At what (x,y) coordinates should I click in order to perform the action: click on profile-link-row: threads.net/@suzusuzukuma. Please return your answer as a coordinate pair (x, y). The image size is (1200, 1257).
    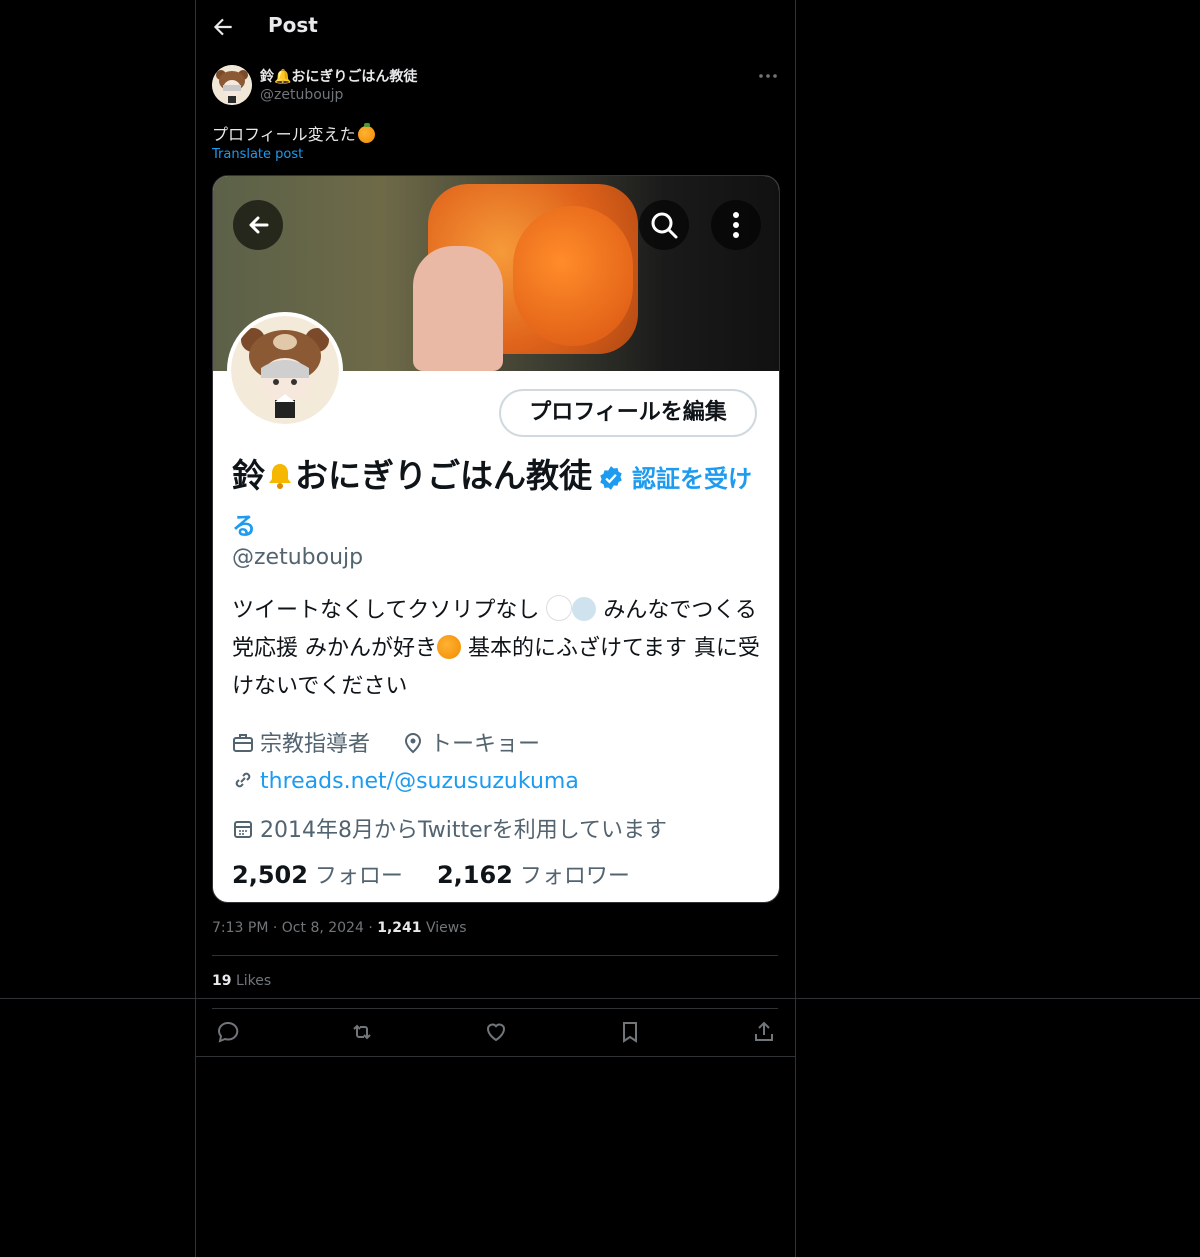
    Looking at the image, I should click on (405, 781).